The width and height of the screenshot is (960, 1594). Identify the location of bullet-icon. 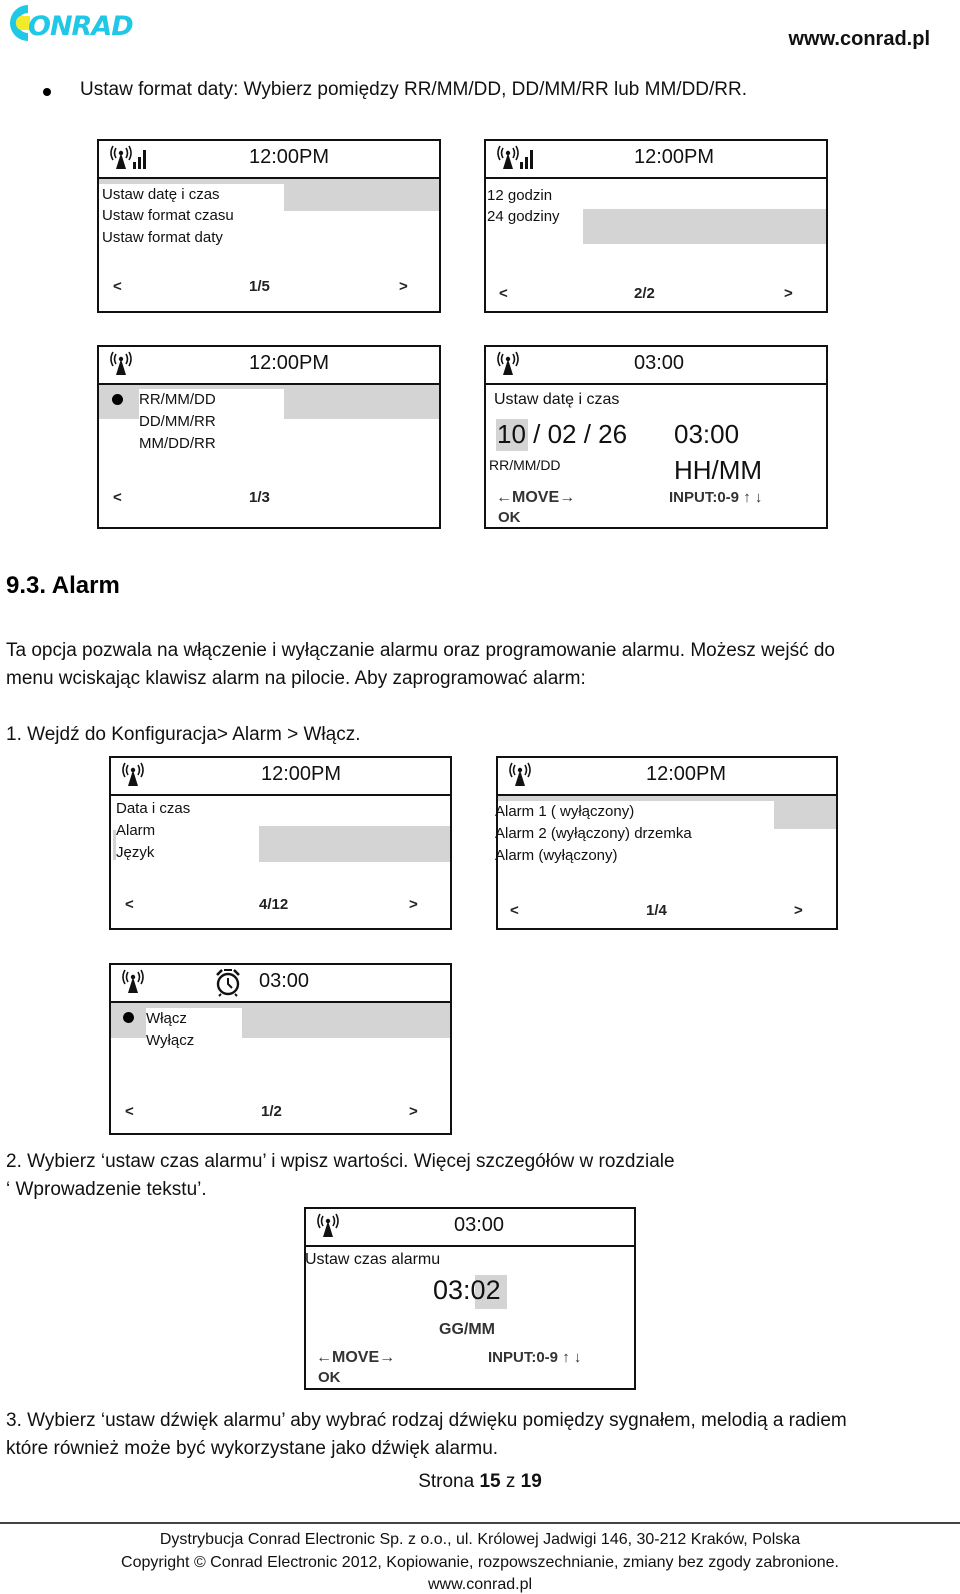
(47, 92).